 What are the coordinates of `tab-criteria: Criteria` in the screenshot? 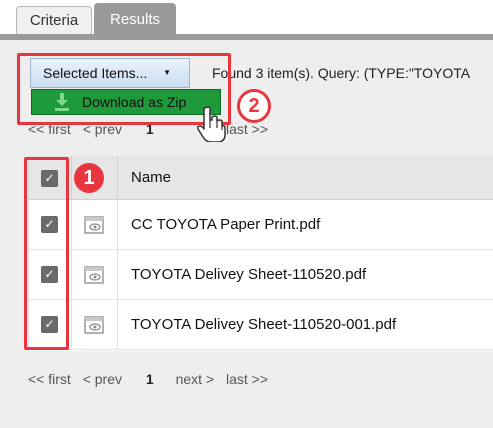 It's located at (54, 20).